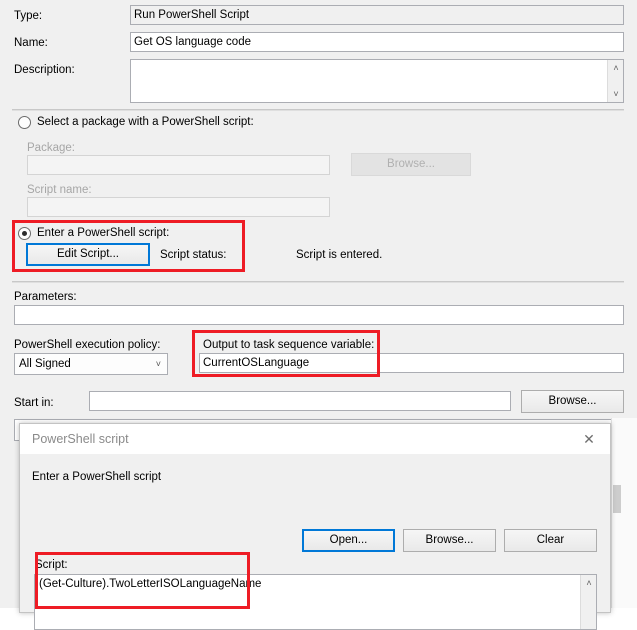 Image resolution: width=637 pixels, height=630 pixels. What do you see at coordinates (377, 81) in the screenshot?
I see `description-field: ˄ ˅` at bounding box center [377, 81].